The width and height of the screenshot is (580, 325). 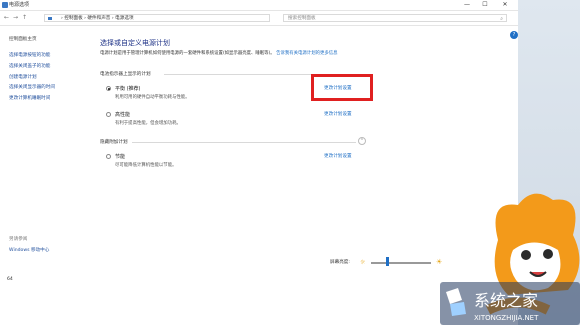 What do you see at coordinates (148, 123) in the screenshot?
I see `plan-high-performance-desc: 有利于提高性能，但会增加功耗。` at bounding box center [148, 123].